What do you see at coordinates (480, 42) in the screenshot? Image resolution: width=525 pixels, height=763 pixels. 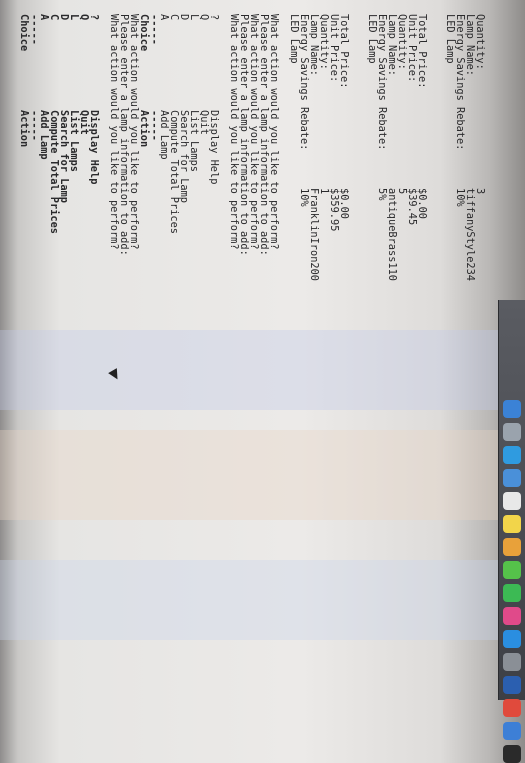 I see `lamp-field-label: Quantity:` at bounding box center [480, 42].